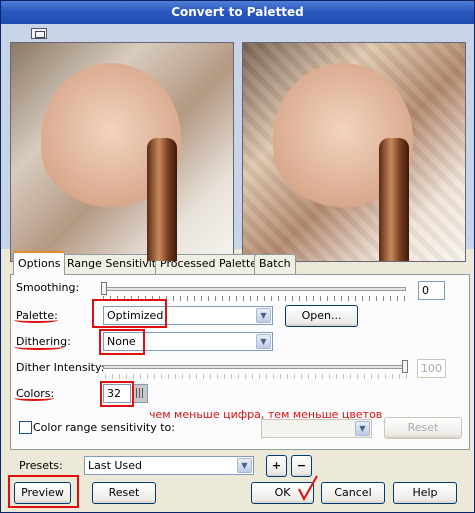  I want to click on presets-select-value: Last Used, so click(115, 465).